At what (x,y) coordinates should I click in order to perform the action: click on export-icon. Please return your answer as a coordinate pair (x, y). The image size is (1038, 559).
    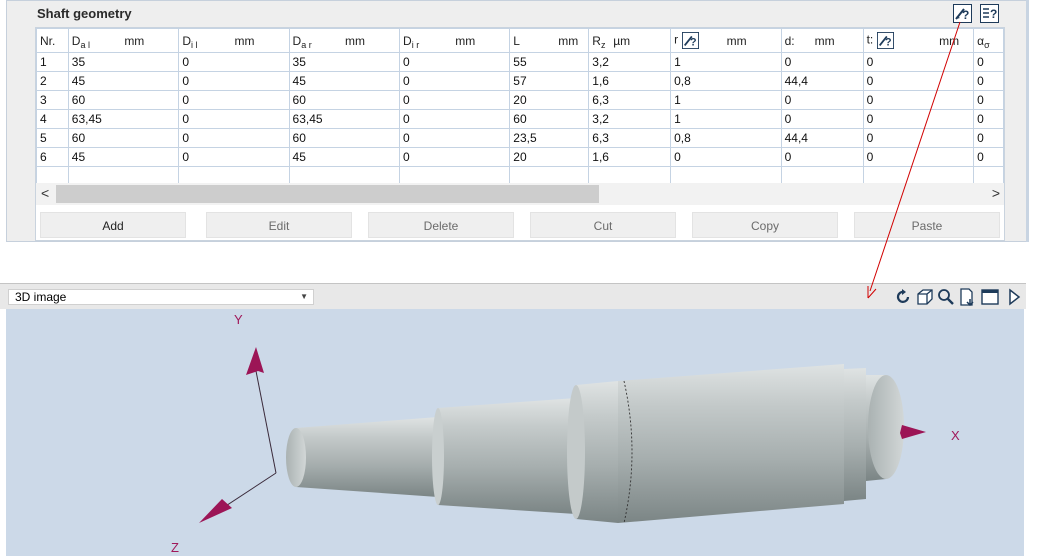
    Looking at the image, I should click on (967, 297).